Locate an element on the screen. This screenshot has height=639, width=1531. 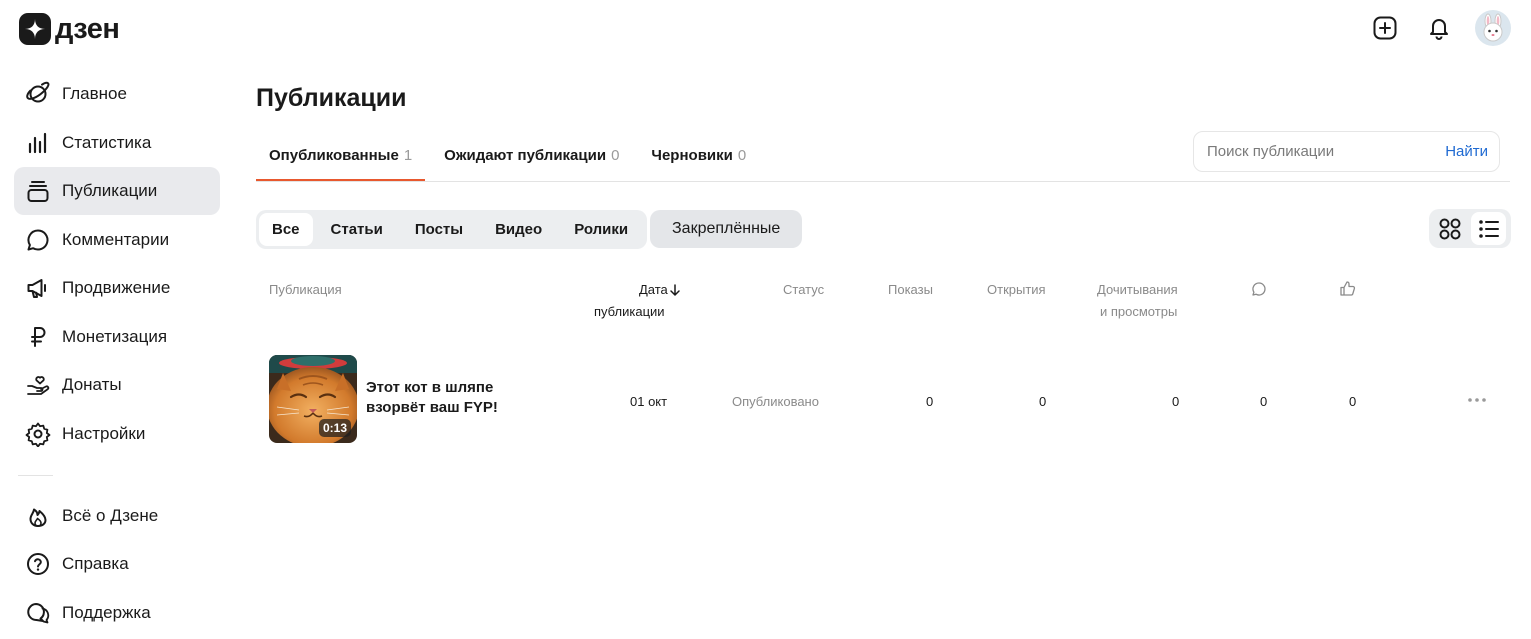
cell-opens: 0 is located at coordinates (1043, 401).